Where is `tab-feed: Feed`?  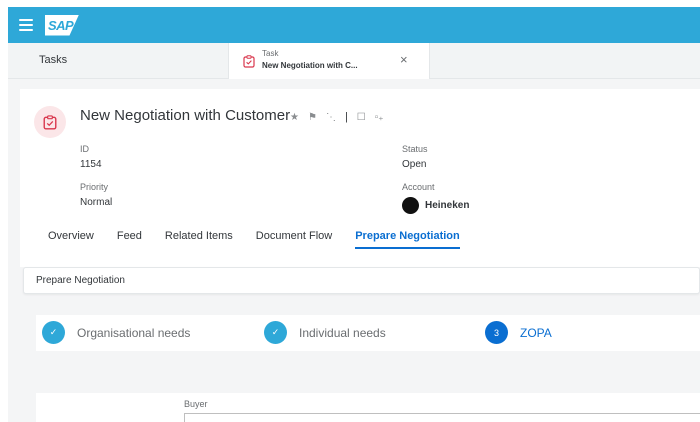
tab-feed: Feed is located at coordinates (129, 239).